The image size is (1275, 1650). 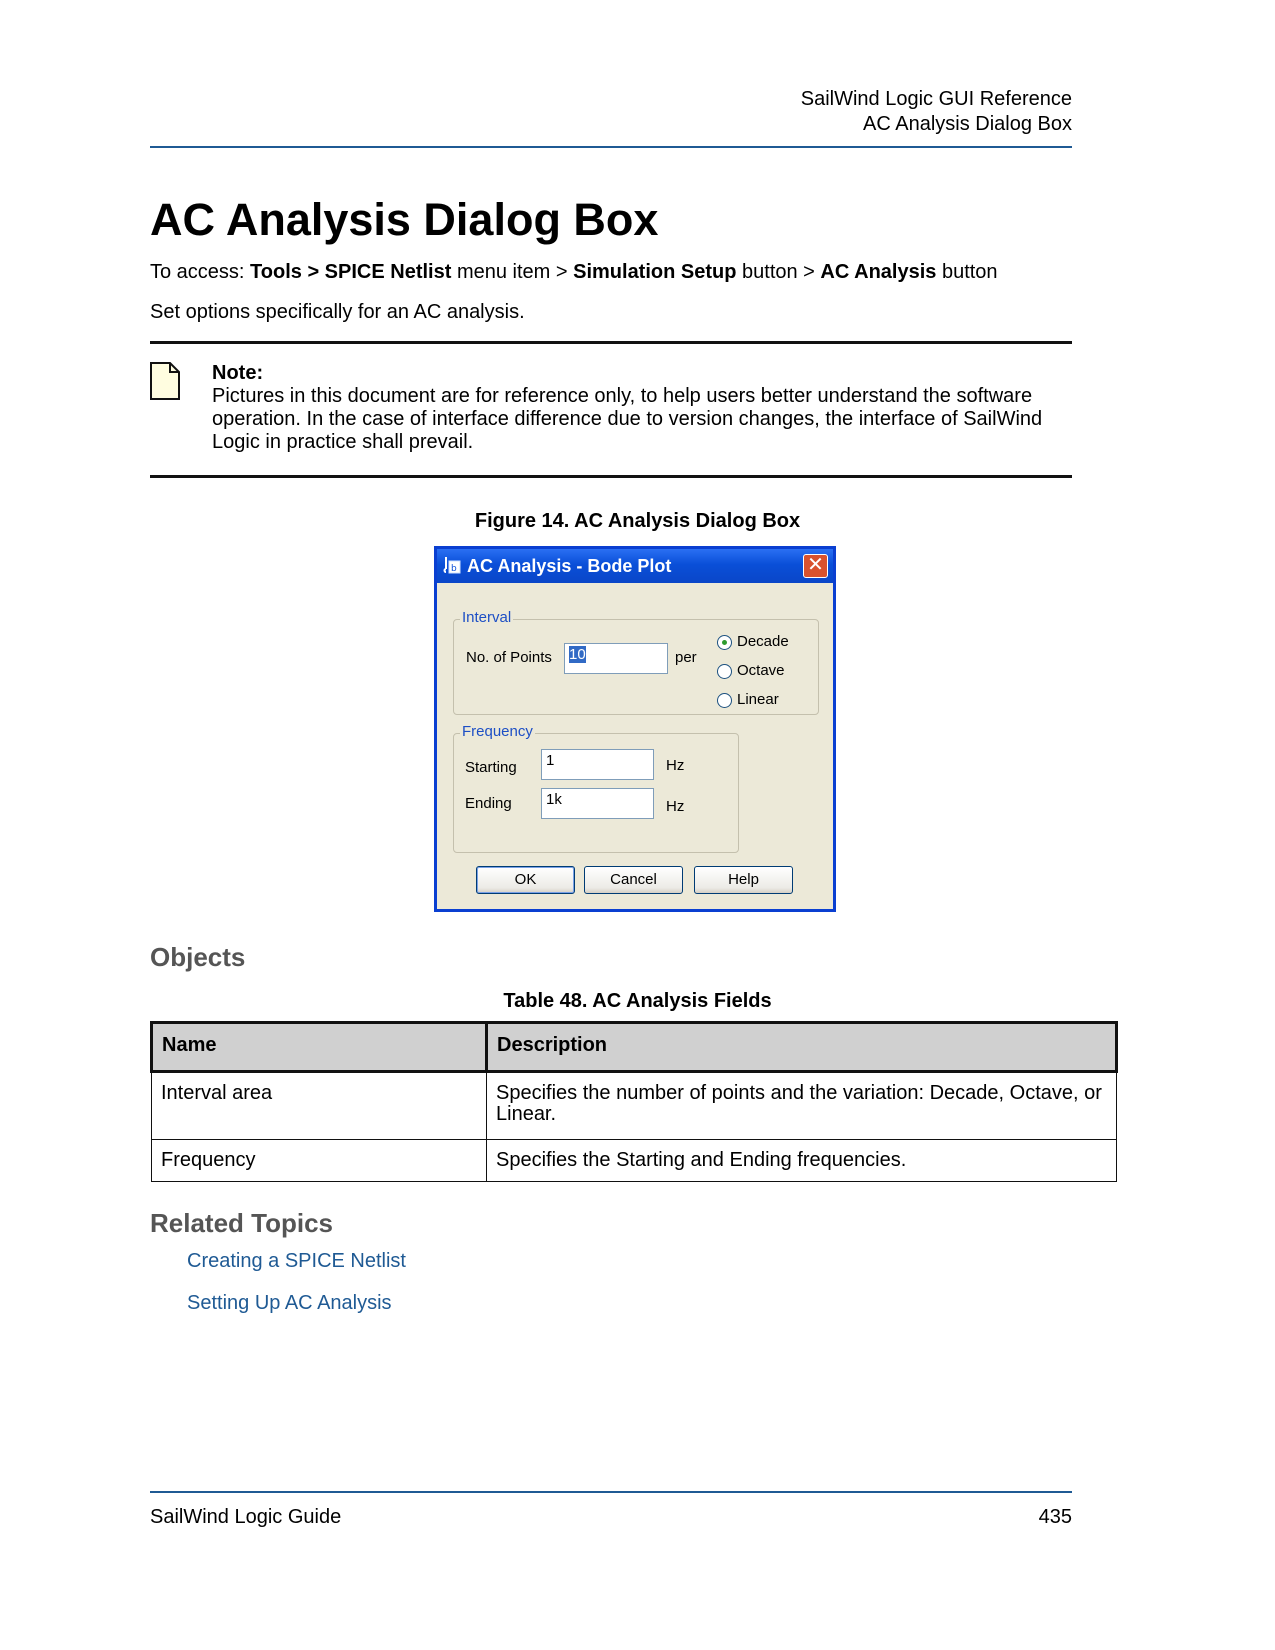 What do you see at coordinates (633, 880) in the screenshot?
I see `cancel-button: Cancel` at bounding box center [633, 880].